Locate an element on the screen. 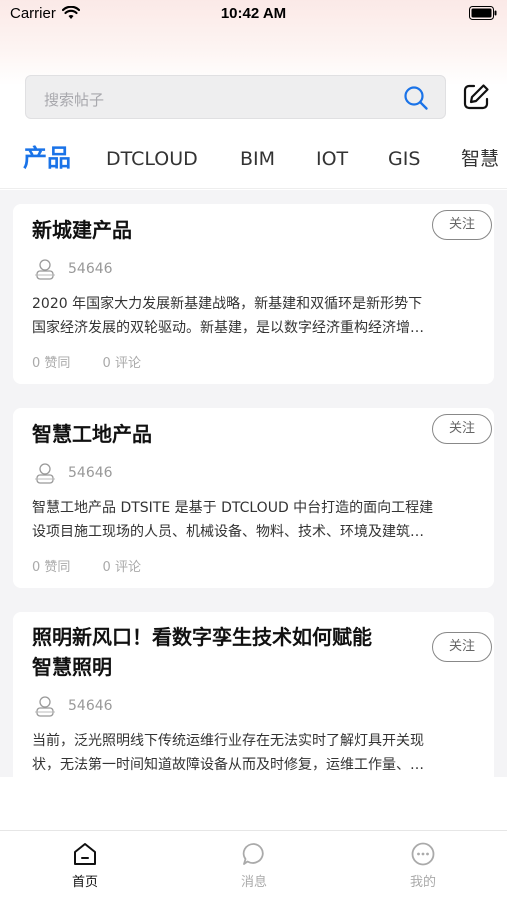 Image resolution: width=507 pixels, height=900 pixels. post-title: 新城建产品 is located at coordinates (82, 230).